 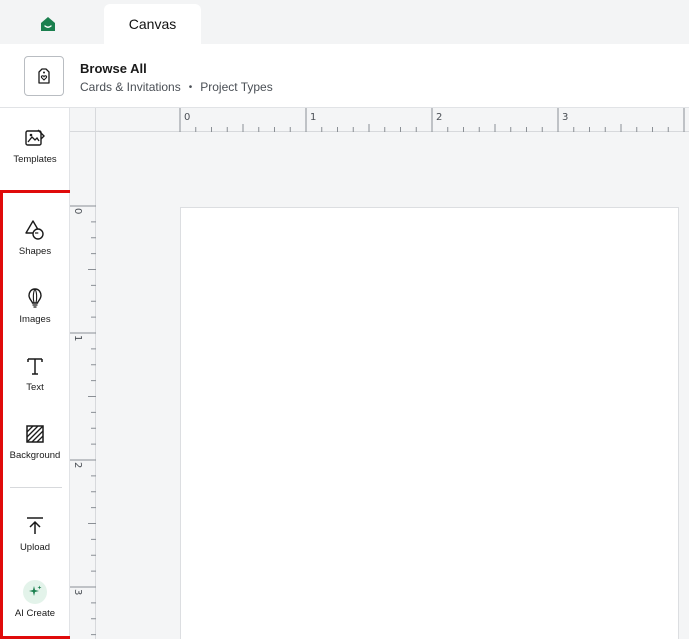 What do you see at coordinates (130, 87) in the screenshot?
I see `breadcrumb-cards-invitations: Cards & Invitations` at bounding box center [130, 87].